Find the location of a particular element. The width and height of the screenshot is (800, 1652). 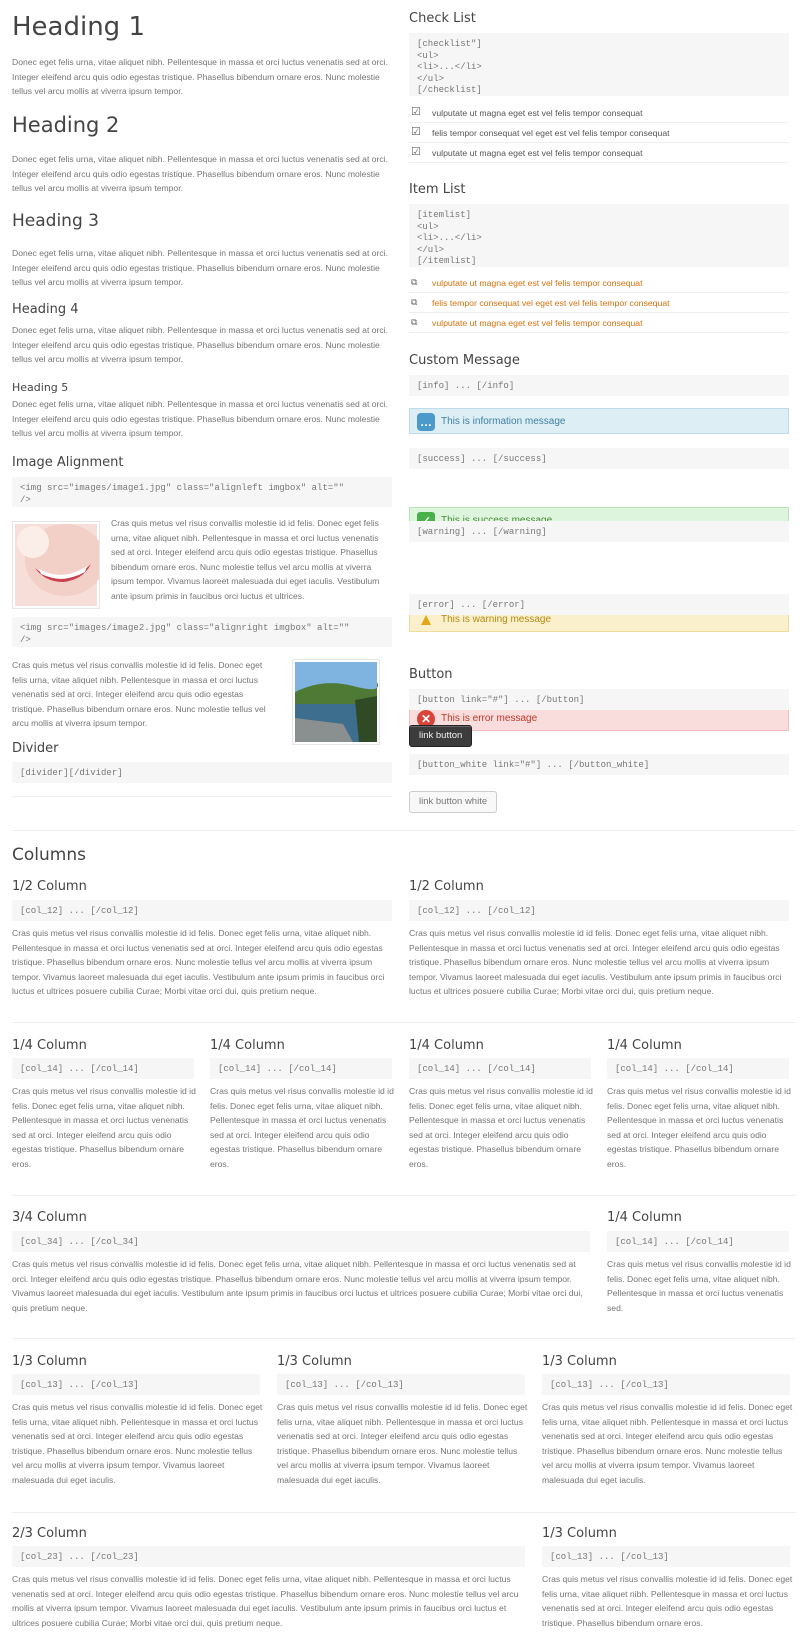

checklist-title: Check List is located at coordinates (442, 18).